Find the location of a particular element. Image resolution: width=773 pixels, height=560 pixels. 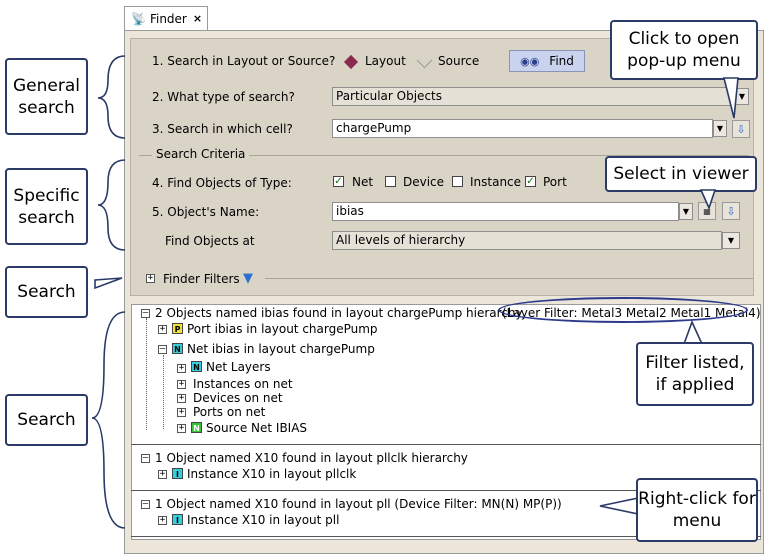

callout-filter-listed: Filter listed, if applied is located at coordinates (695, 374).